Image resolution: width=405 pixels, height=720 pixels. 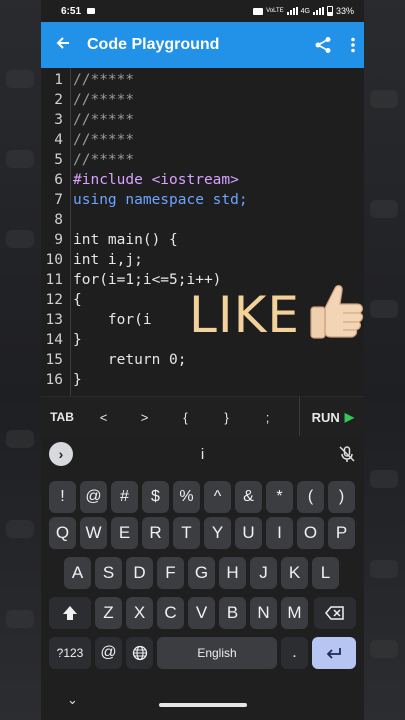 What do you see at coordinates (170, 573) in the screenshot?
I see `key: F` at bounding box center [170, 573].